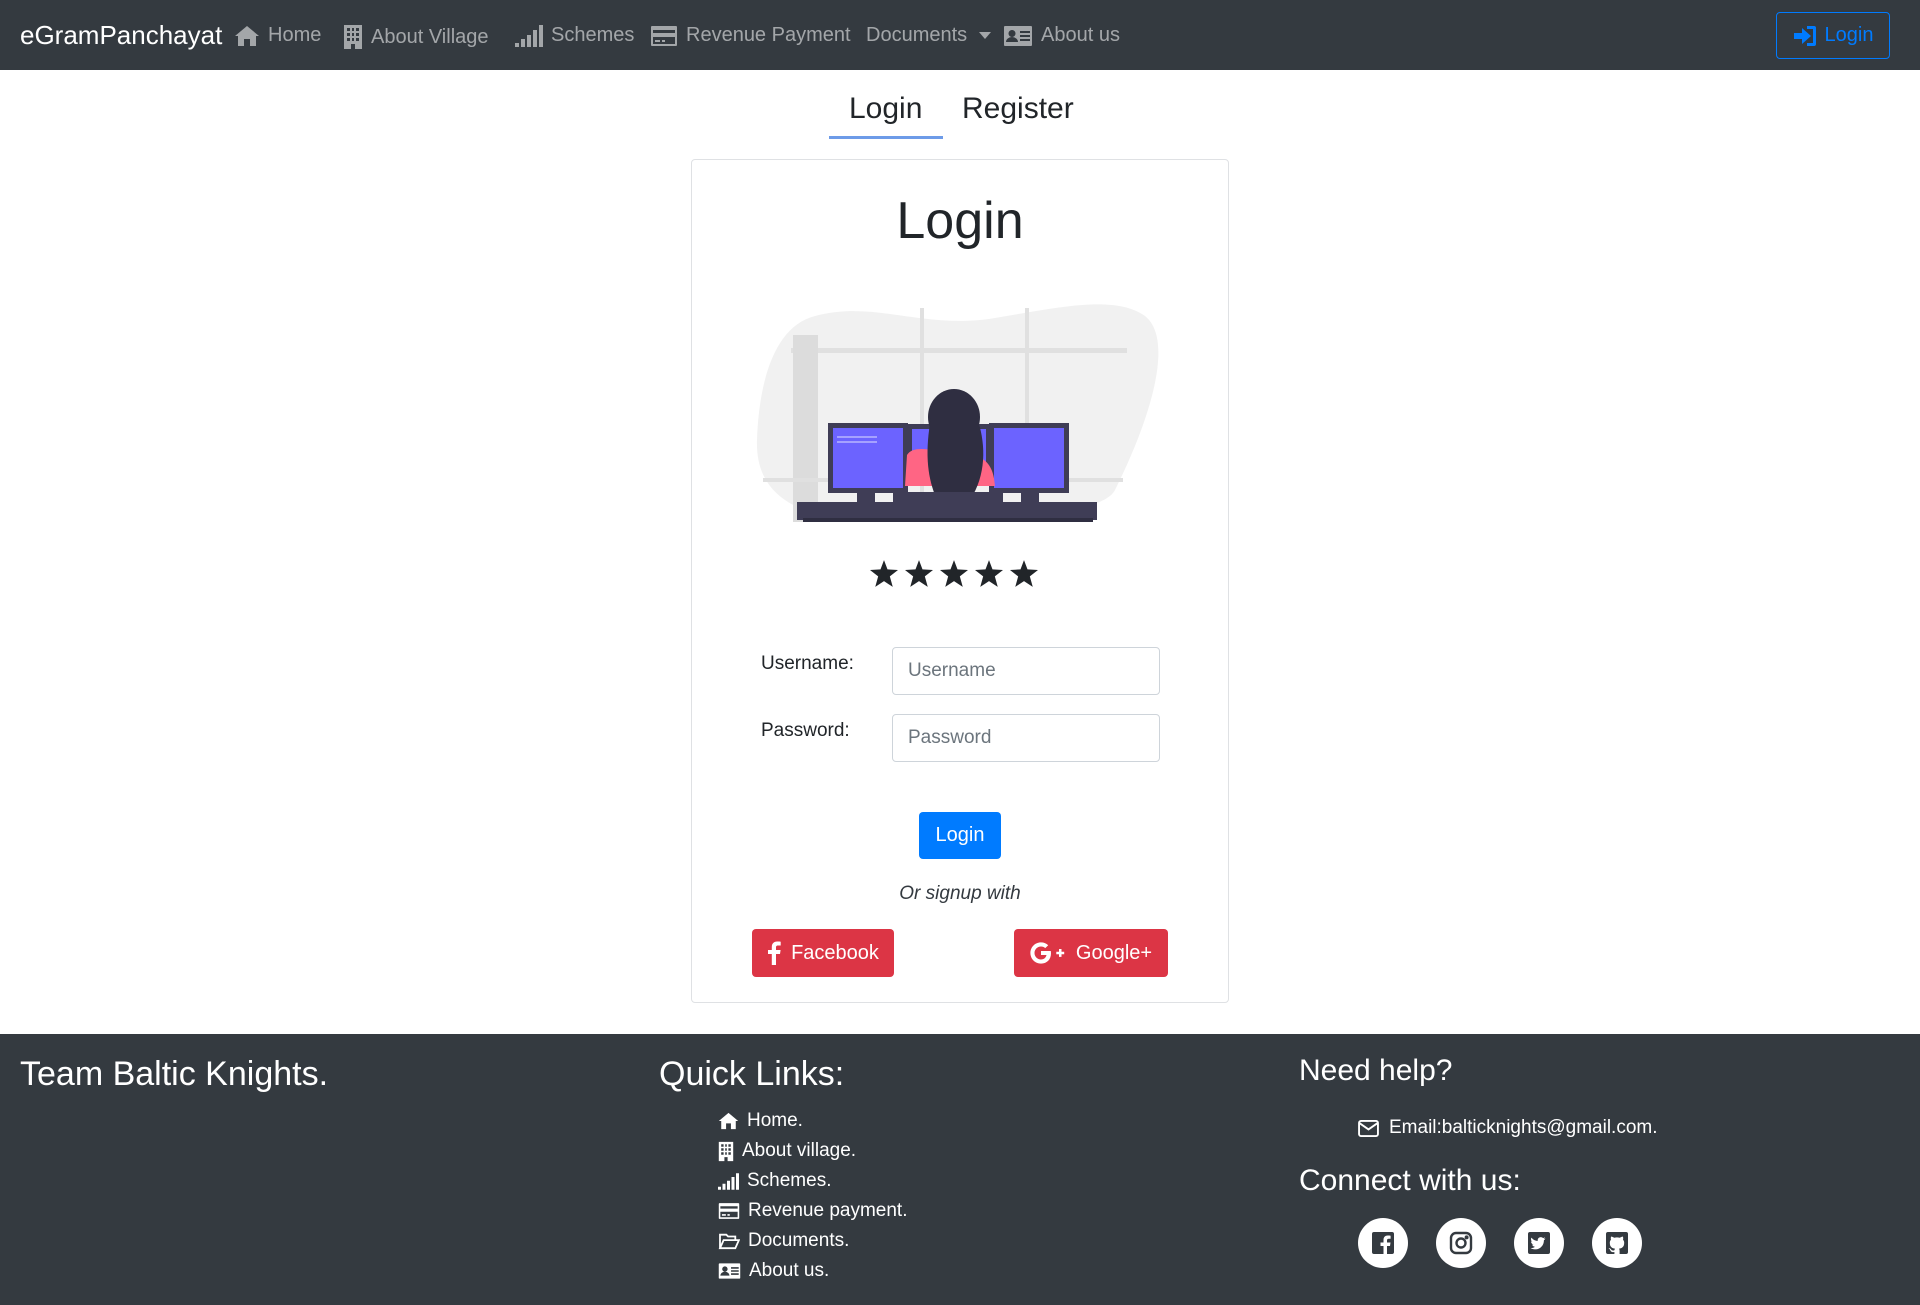 The height and width of the screenshot is (1305, 1920). I want to click on footer-link-home: Home., so click(760, 1121).